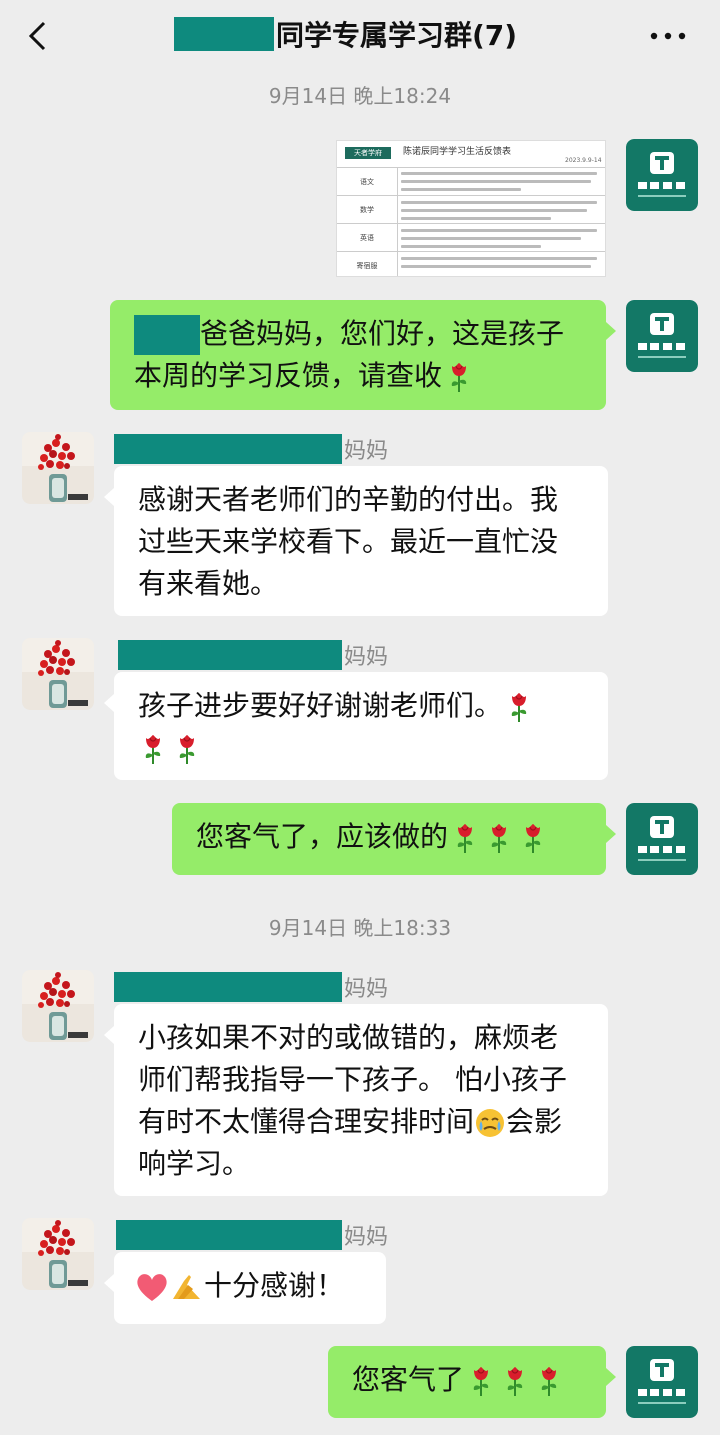  What do you see at coordinates (152, 1287) in the screenshot?
I see `heart-emoji-icon` at bounding box center [152, 1287].